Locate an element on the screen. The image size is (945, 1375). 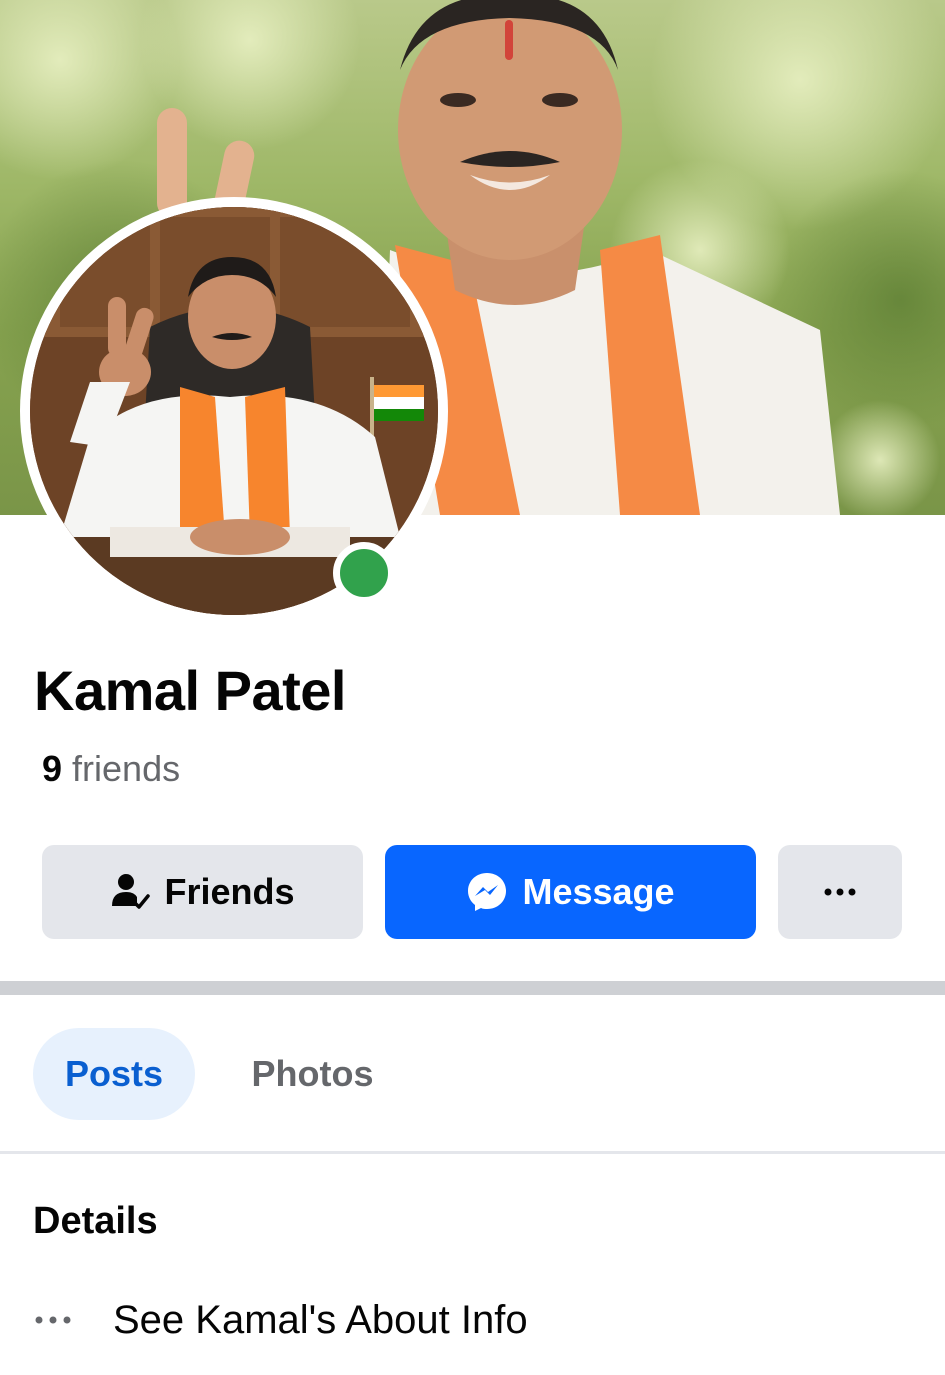
tabs-divider is located at coordinates (472, 1152).